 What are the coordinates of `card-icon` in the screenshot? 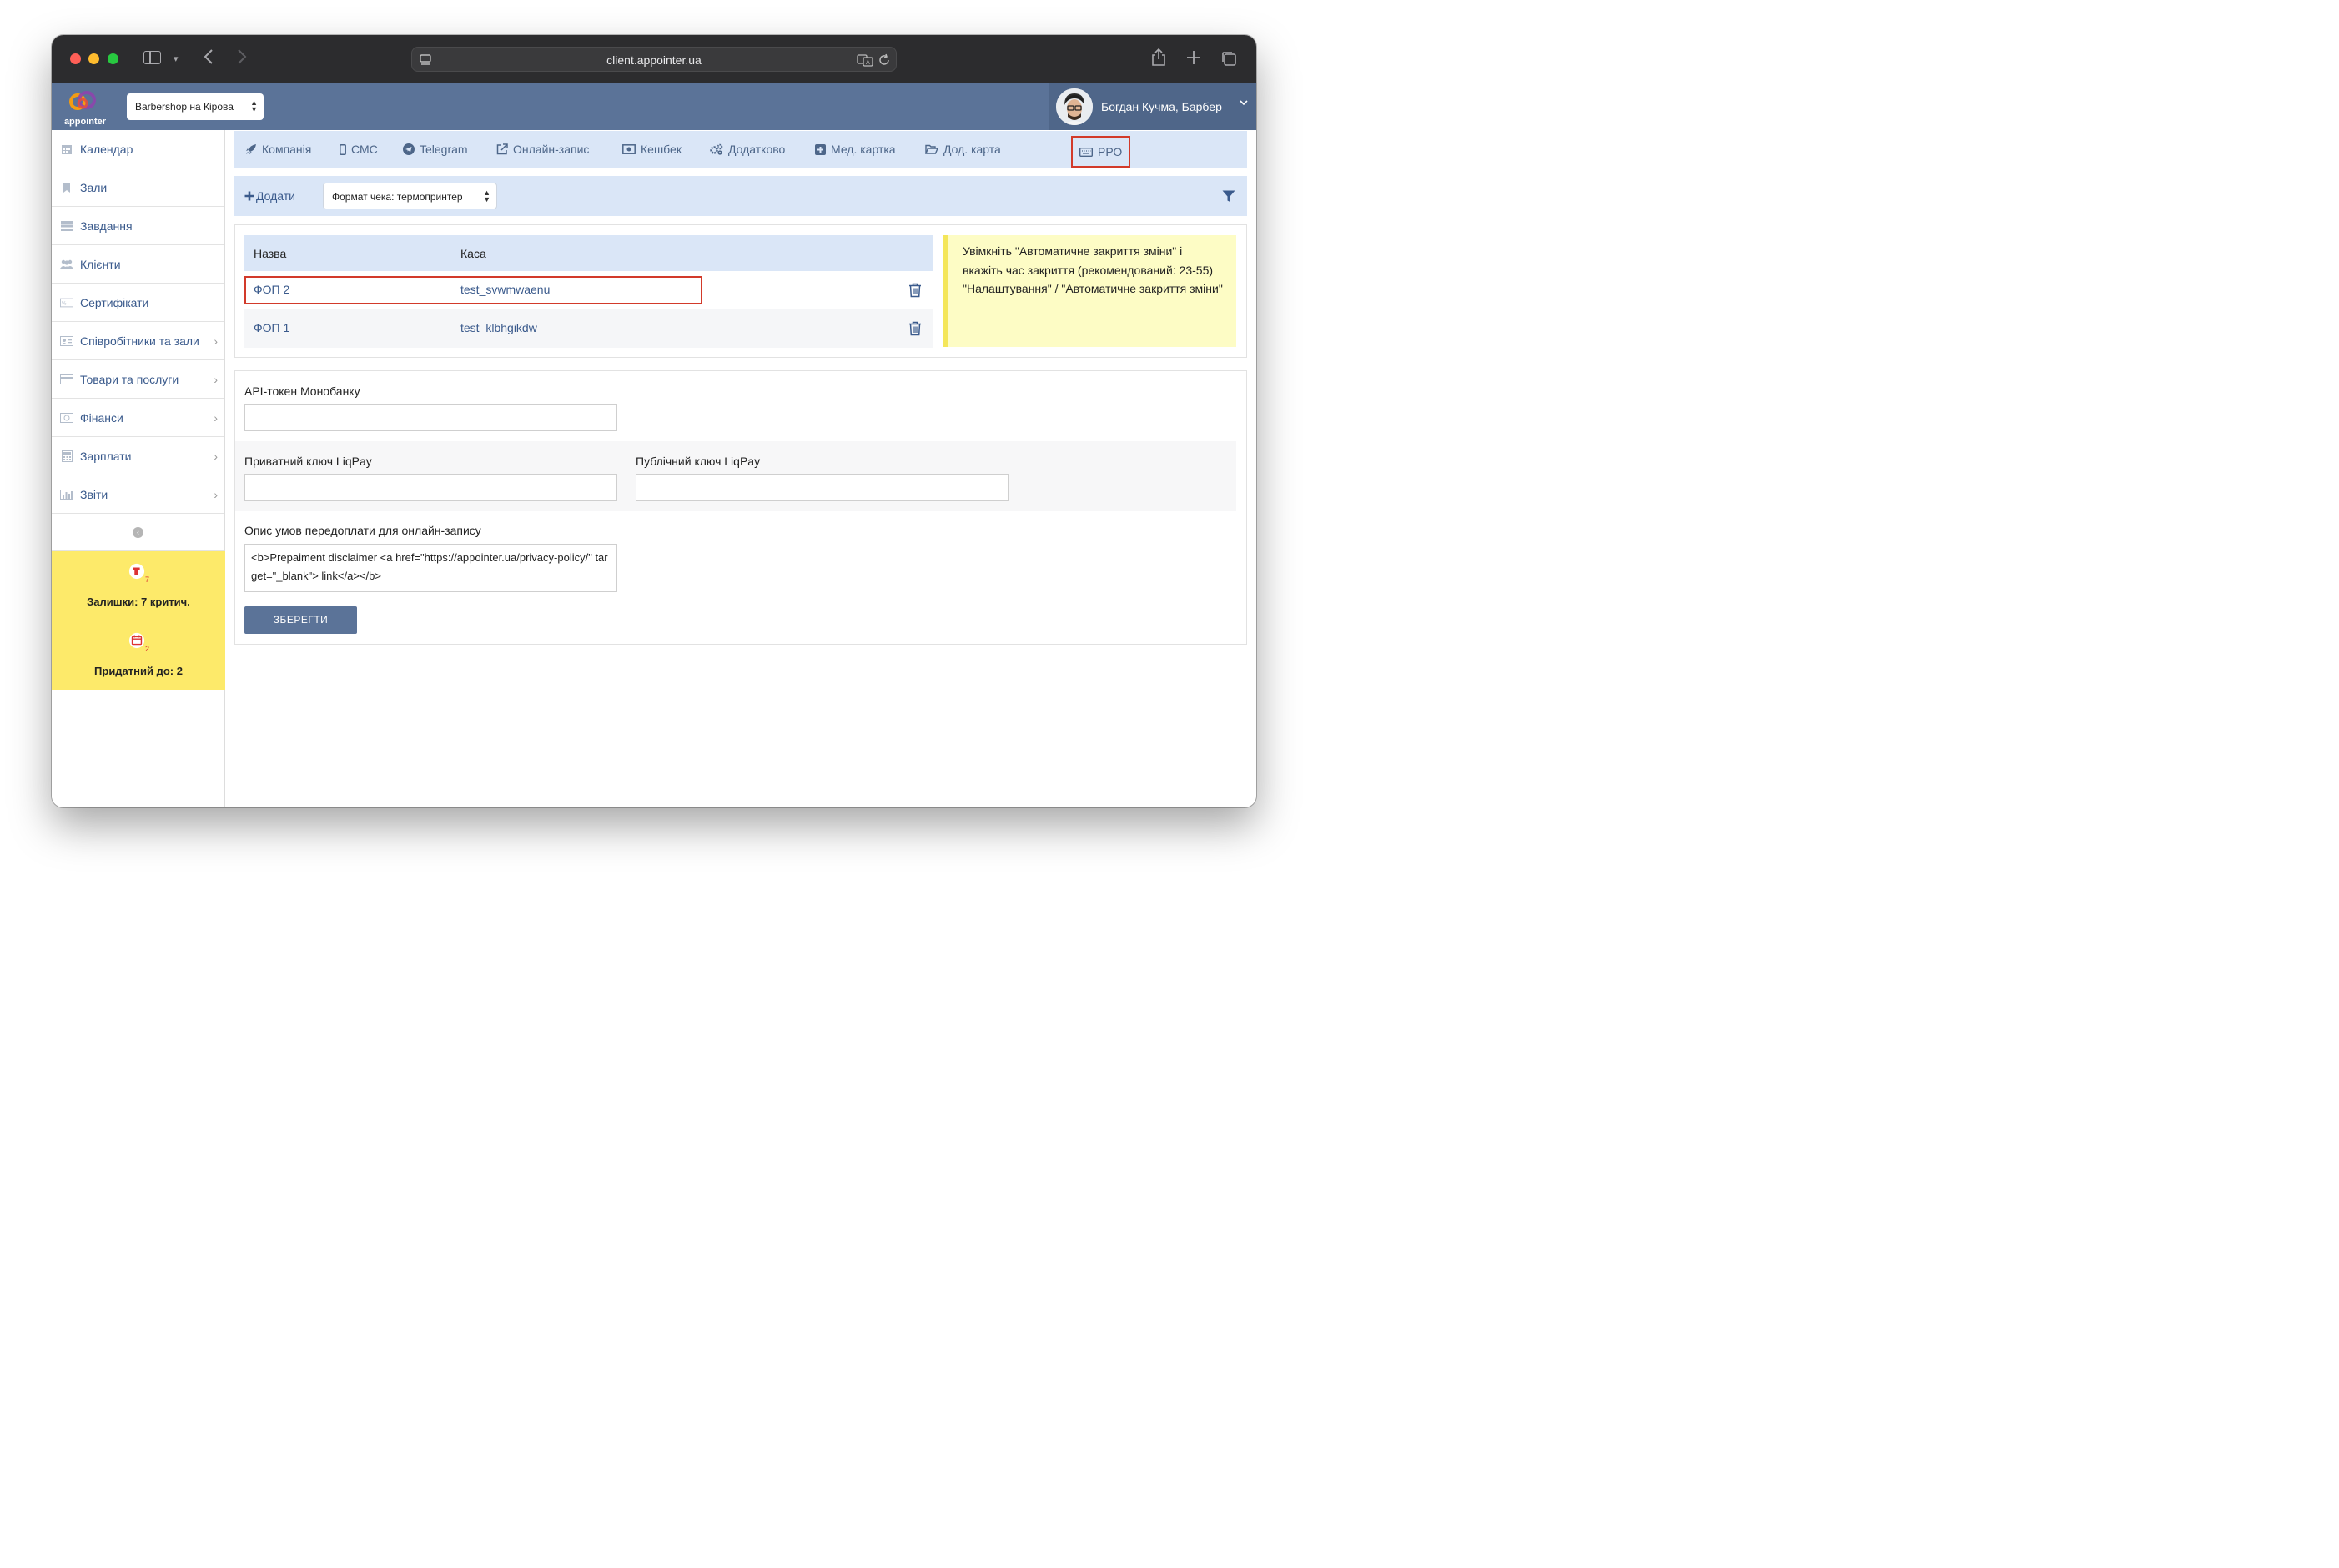 It's located at (66, 379).